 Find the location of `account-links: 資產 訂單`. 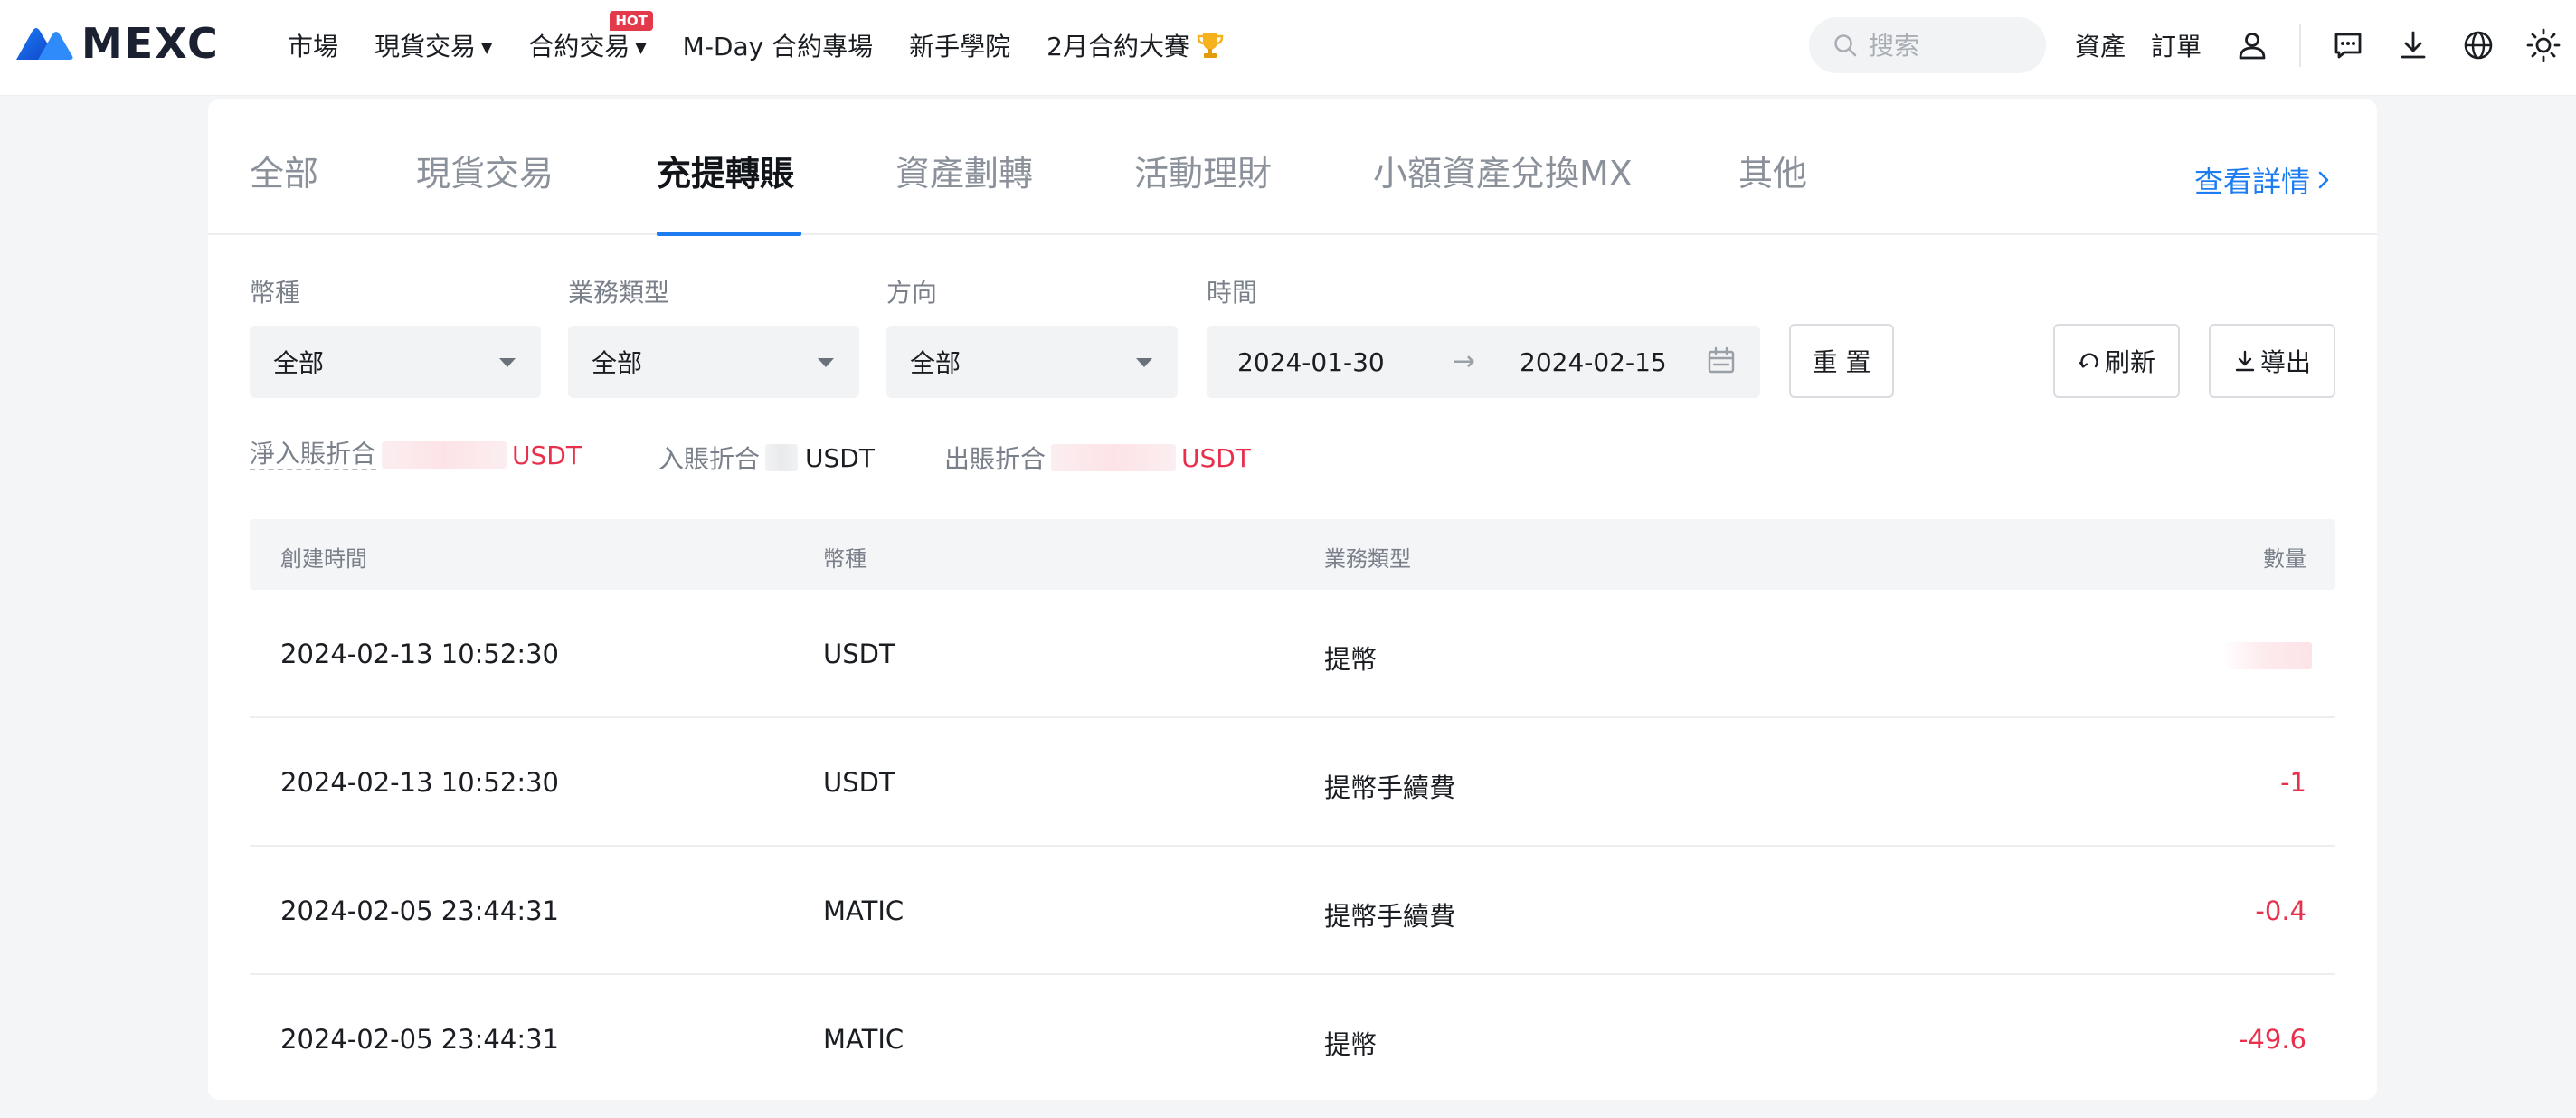

account-links: 資產 訂單 is located at coordinates (2151, 45).